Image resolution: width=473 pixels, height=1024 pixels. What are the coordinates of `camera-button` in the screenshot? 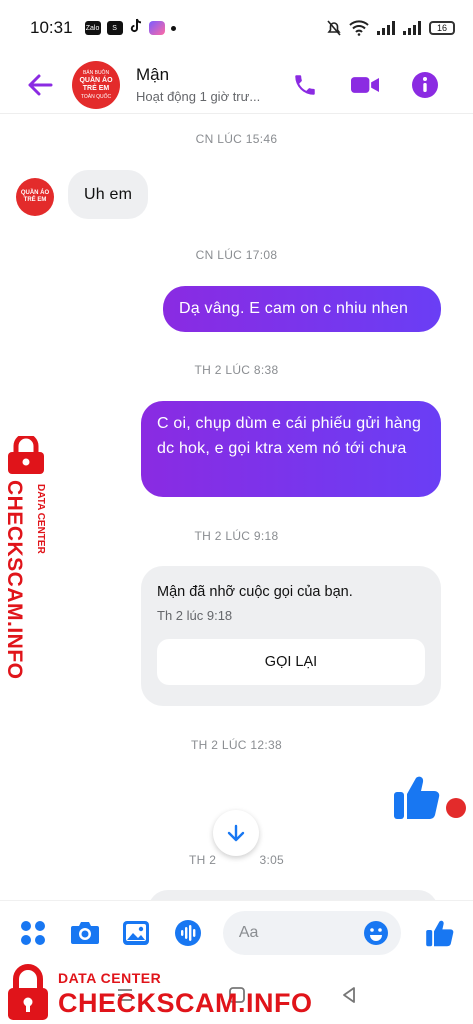 It's located at (85, 933).